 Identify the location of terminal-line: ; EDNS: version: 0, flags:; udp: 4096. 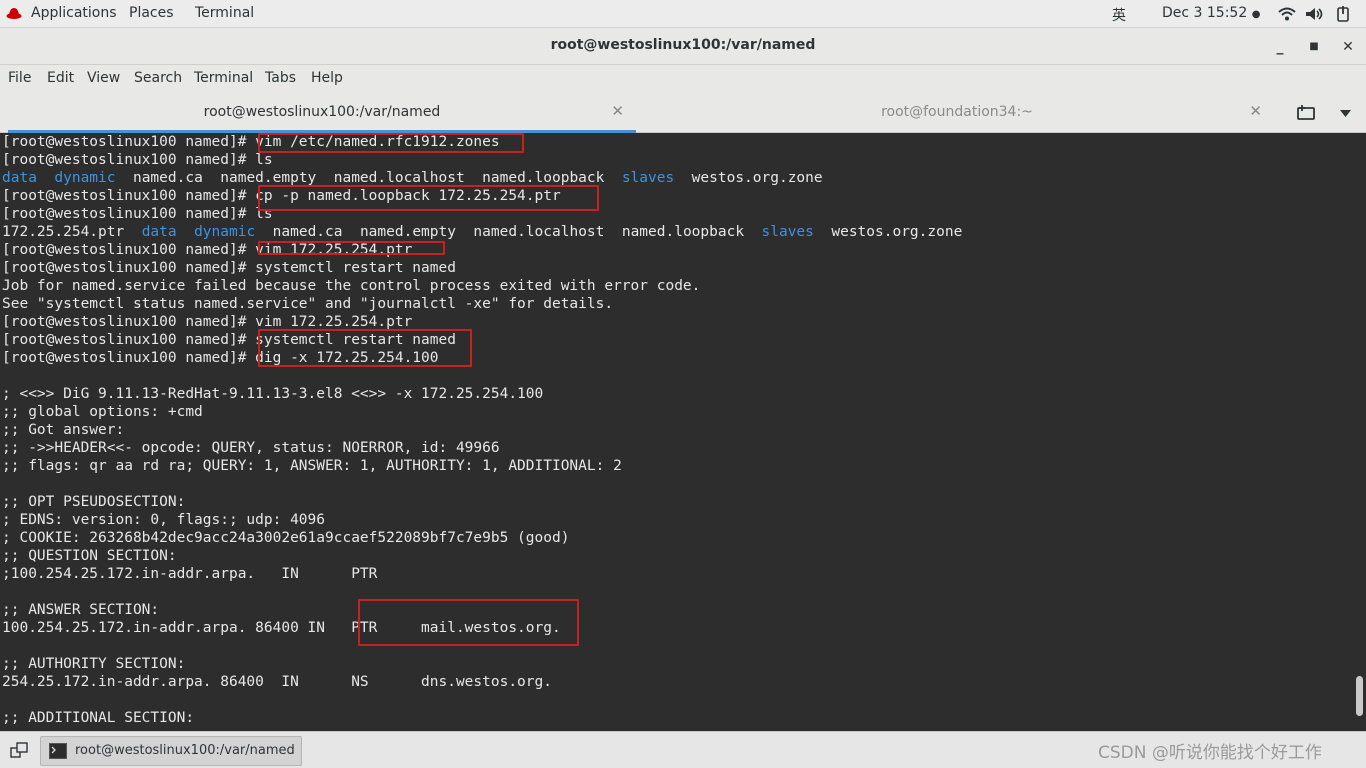
(163, 520).